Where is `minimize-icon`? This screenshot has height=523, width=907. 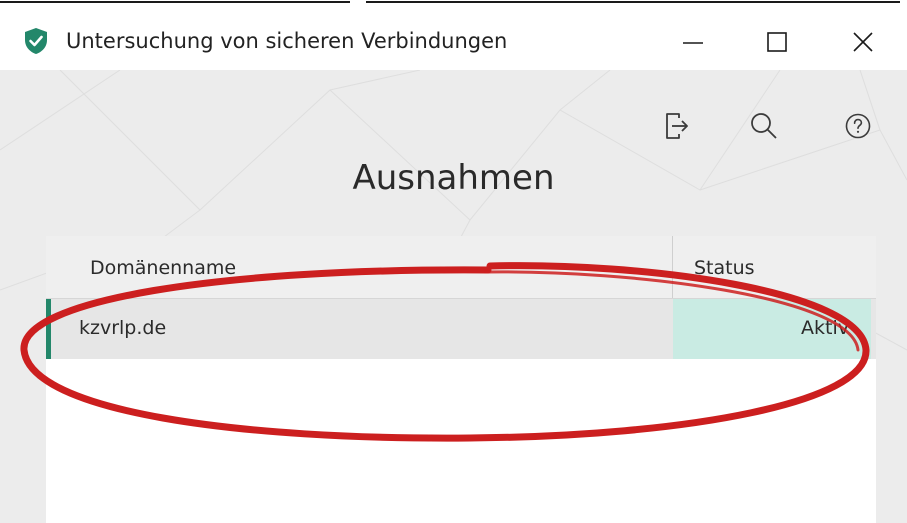 minimize-icon is located at coordinates (693, 42).